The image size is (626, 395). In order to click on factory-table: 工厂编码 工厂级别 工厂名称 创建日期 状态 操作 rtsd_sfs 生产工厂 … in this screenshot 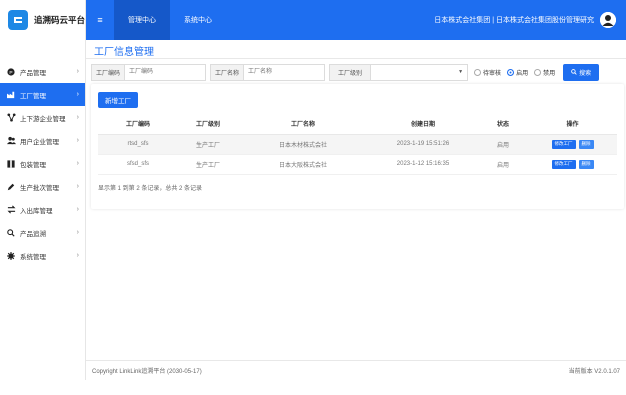, I will do `click(357, 144)`.